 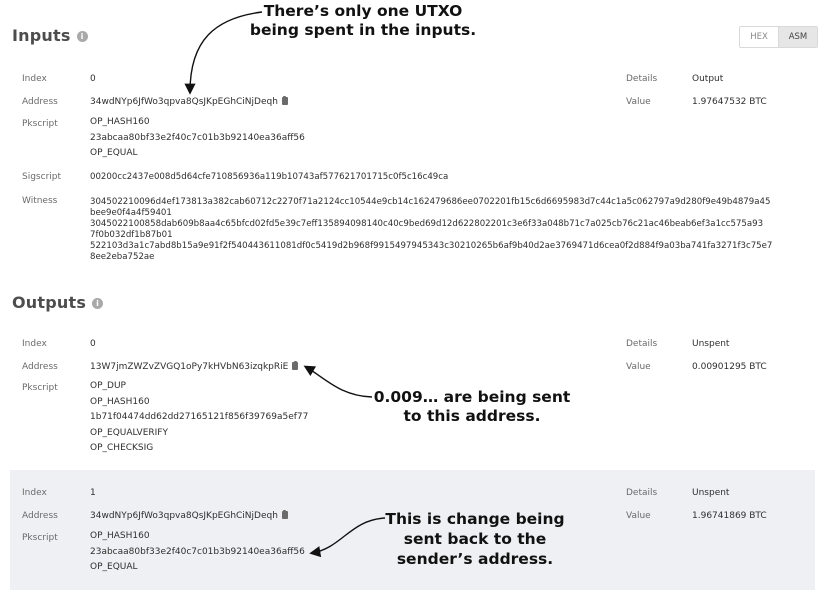 I want to click on arrow-to-output-0-address, so click(x=338, y=381).